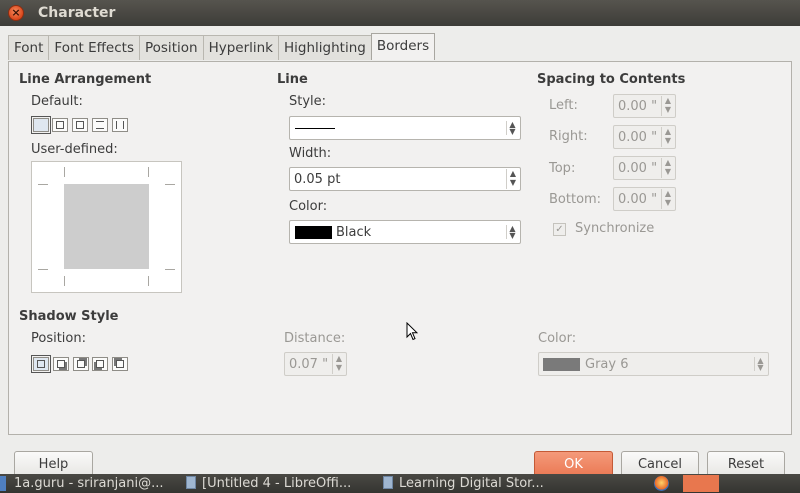 The width and height of the screenshot is (800, 493). I want to click on border-top-bottom-icon, so click(100, 125).